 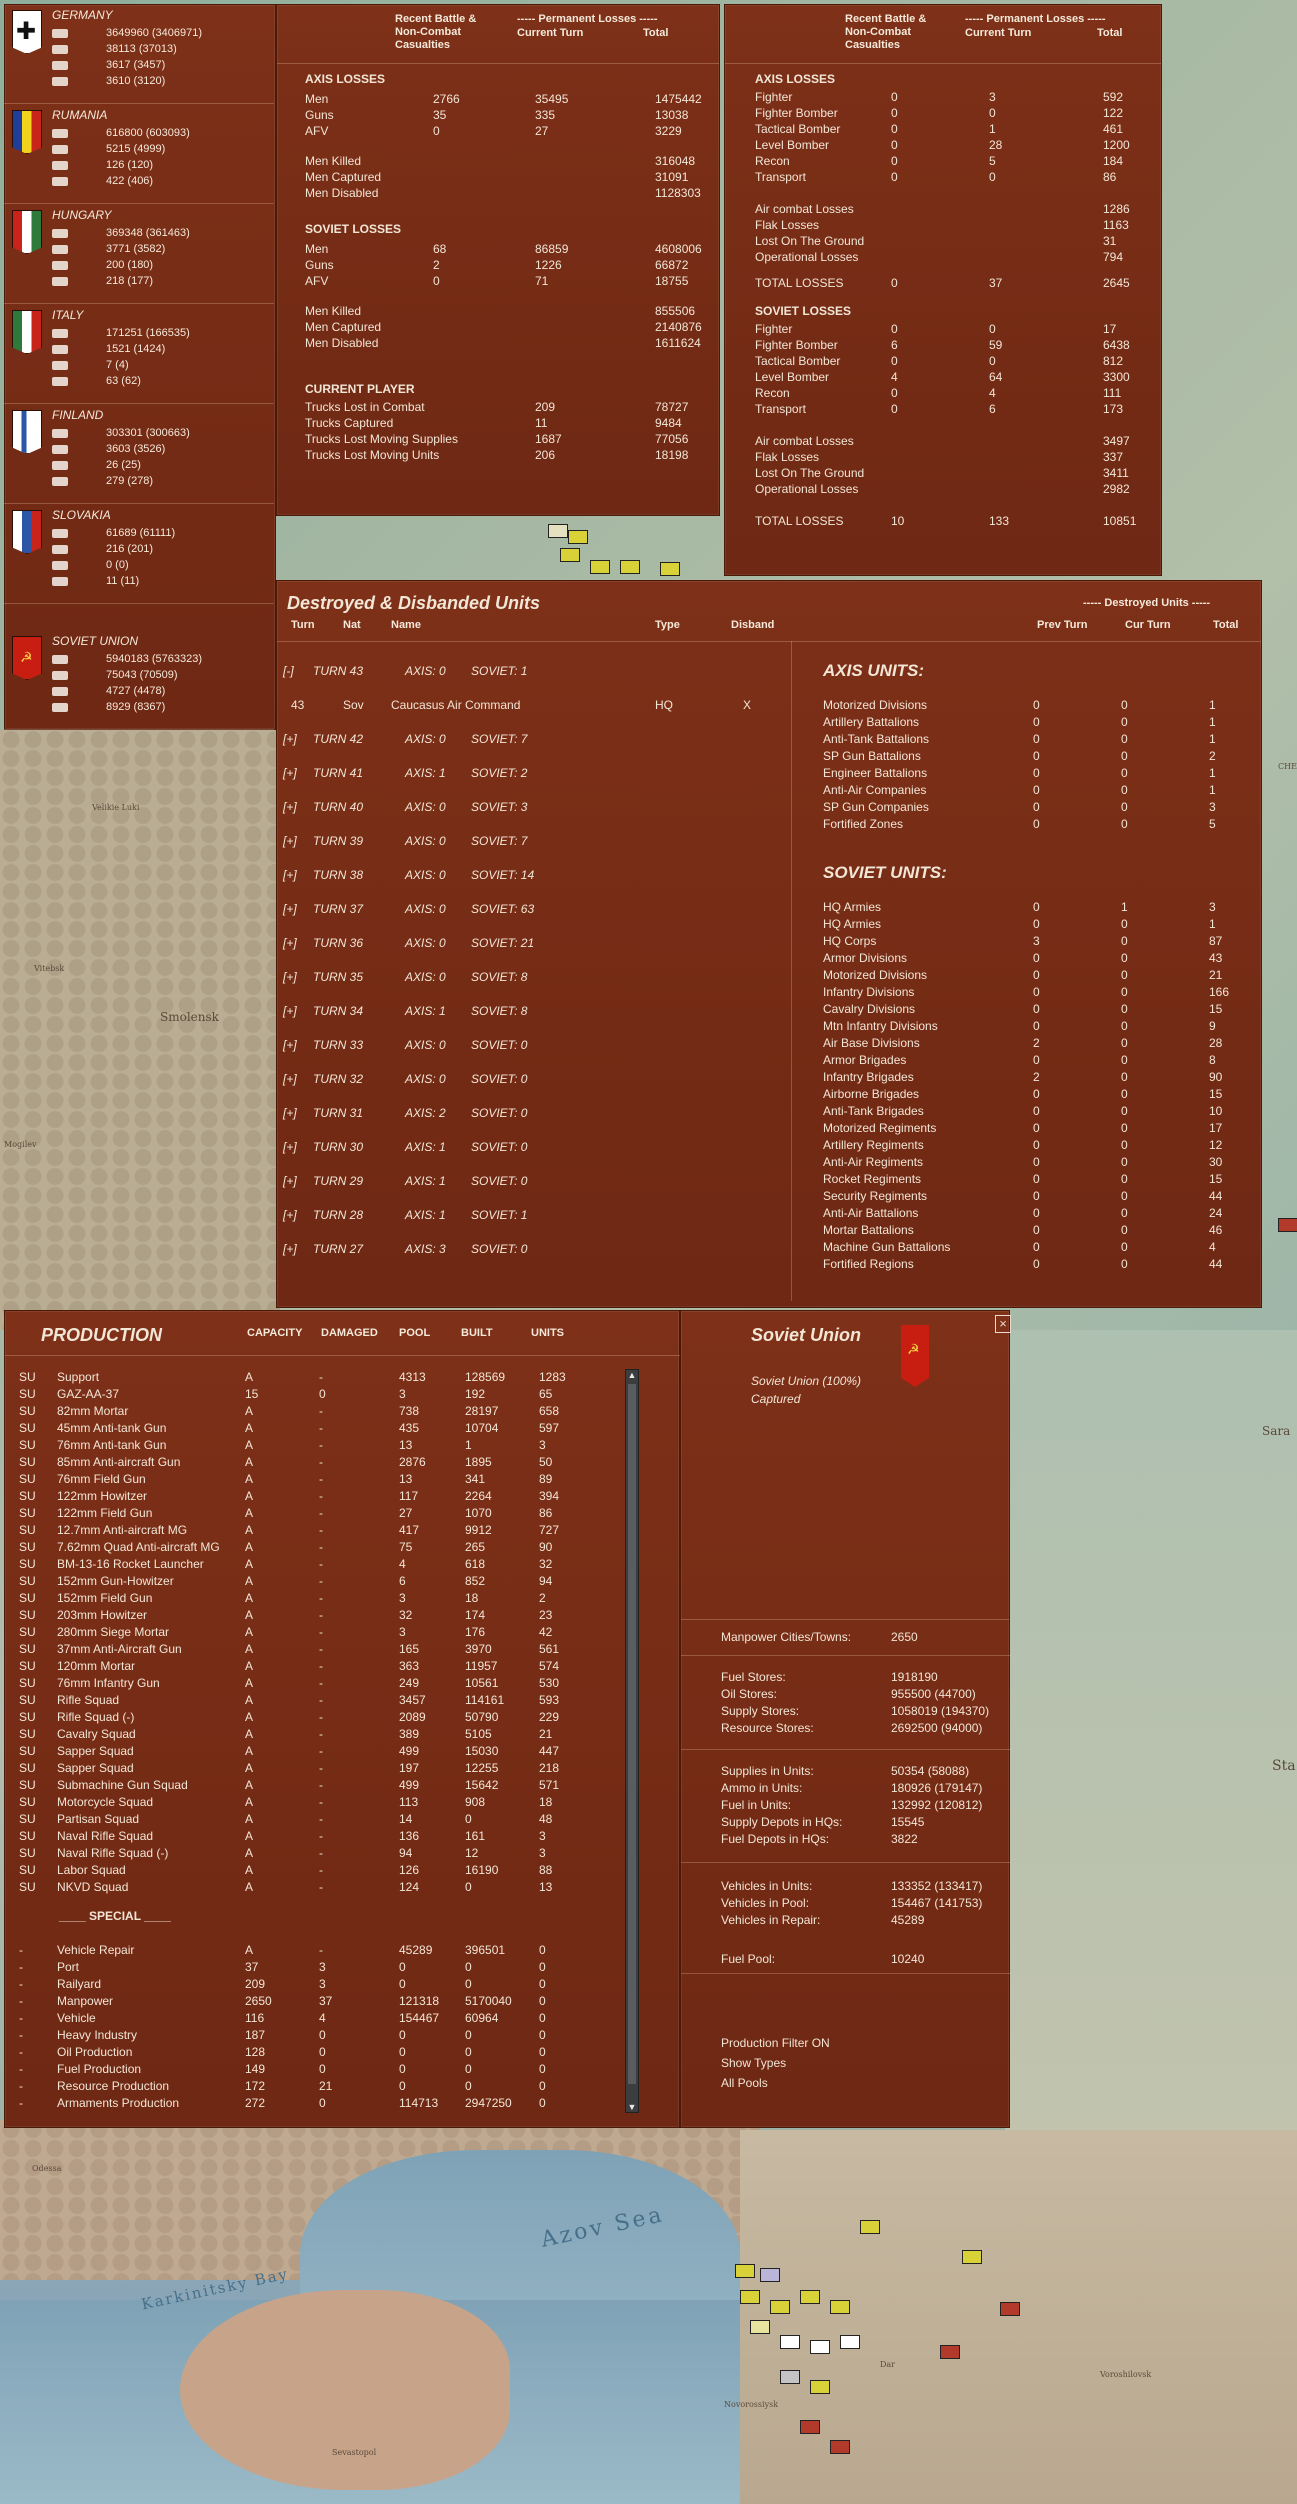 I want to click on production-row: SU GAZ-AA-37 15 0 3 192 65, so click(x=324, y=1394).